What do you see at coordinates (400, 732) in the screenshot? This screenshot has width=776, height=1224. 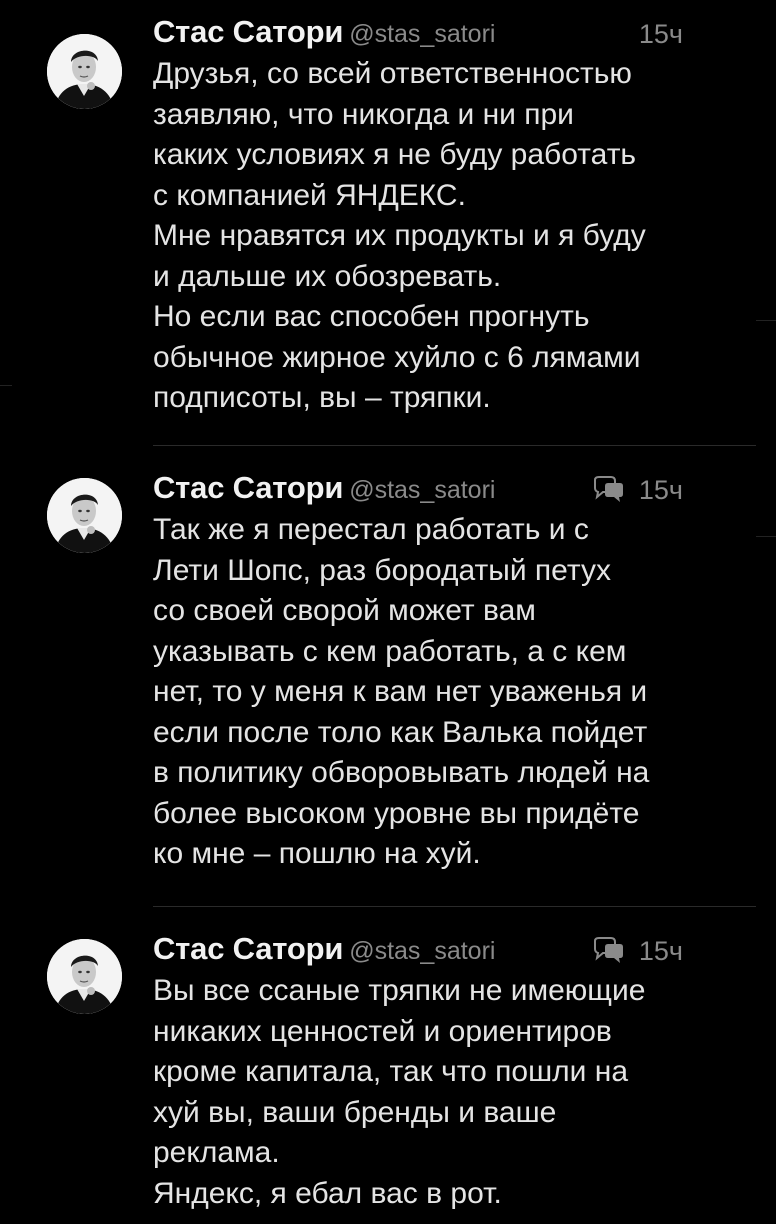 I see `tweet-line: если после толо как Валька пойдет` at bounding box center [400, 732].